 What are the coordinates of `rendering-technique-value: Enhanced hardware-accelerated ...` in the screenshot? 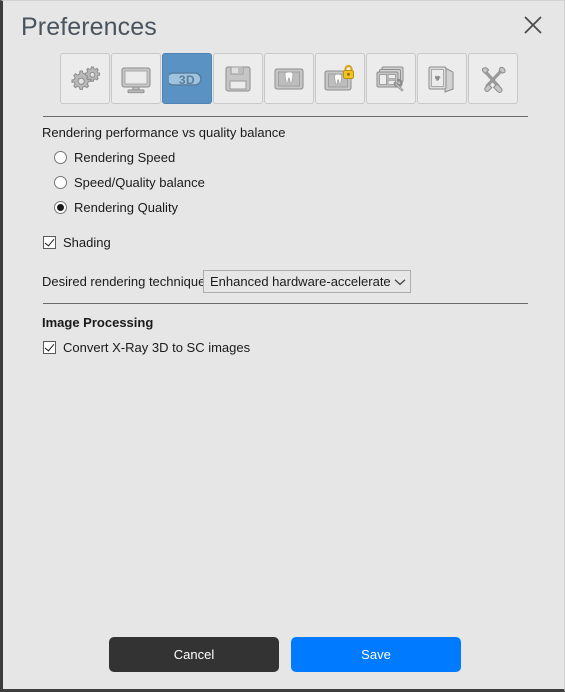 It's located at (300, 281).